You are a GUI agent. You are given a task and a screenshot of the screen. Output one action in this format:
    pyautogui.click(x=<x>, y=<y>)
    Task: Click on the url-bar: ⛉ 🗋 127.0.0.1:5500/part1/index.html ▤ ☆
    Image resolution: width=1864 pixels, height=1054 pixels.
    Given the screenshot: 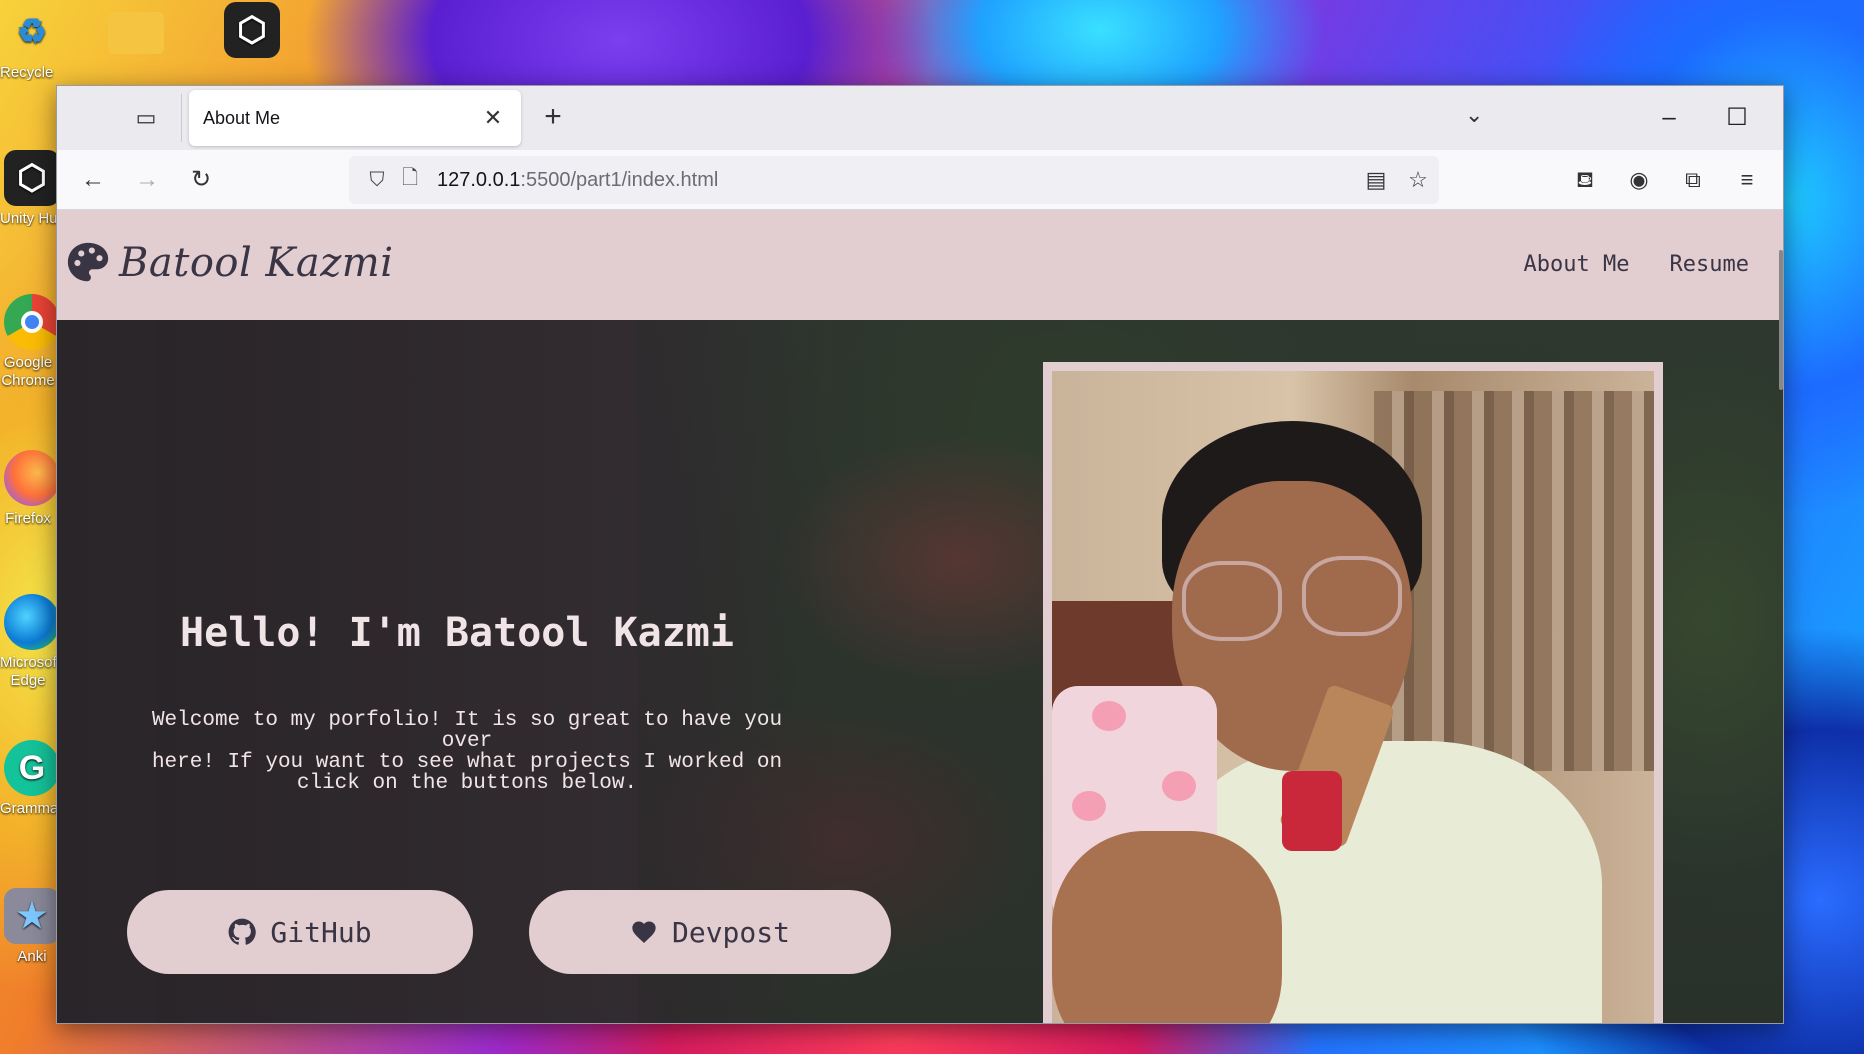 What is the action you would take?
    pyautogui.click(x=894, y=180)
    